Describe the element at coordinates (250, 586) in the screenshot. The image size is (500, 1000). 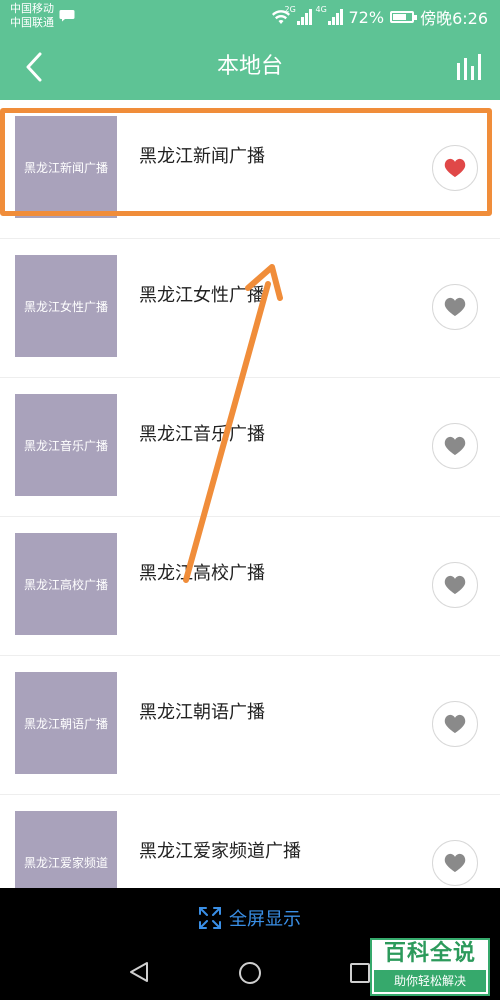
I see `list-item: 黑龙江高校广播 黑龙江高校广播` at that location.